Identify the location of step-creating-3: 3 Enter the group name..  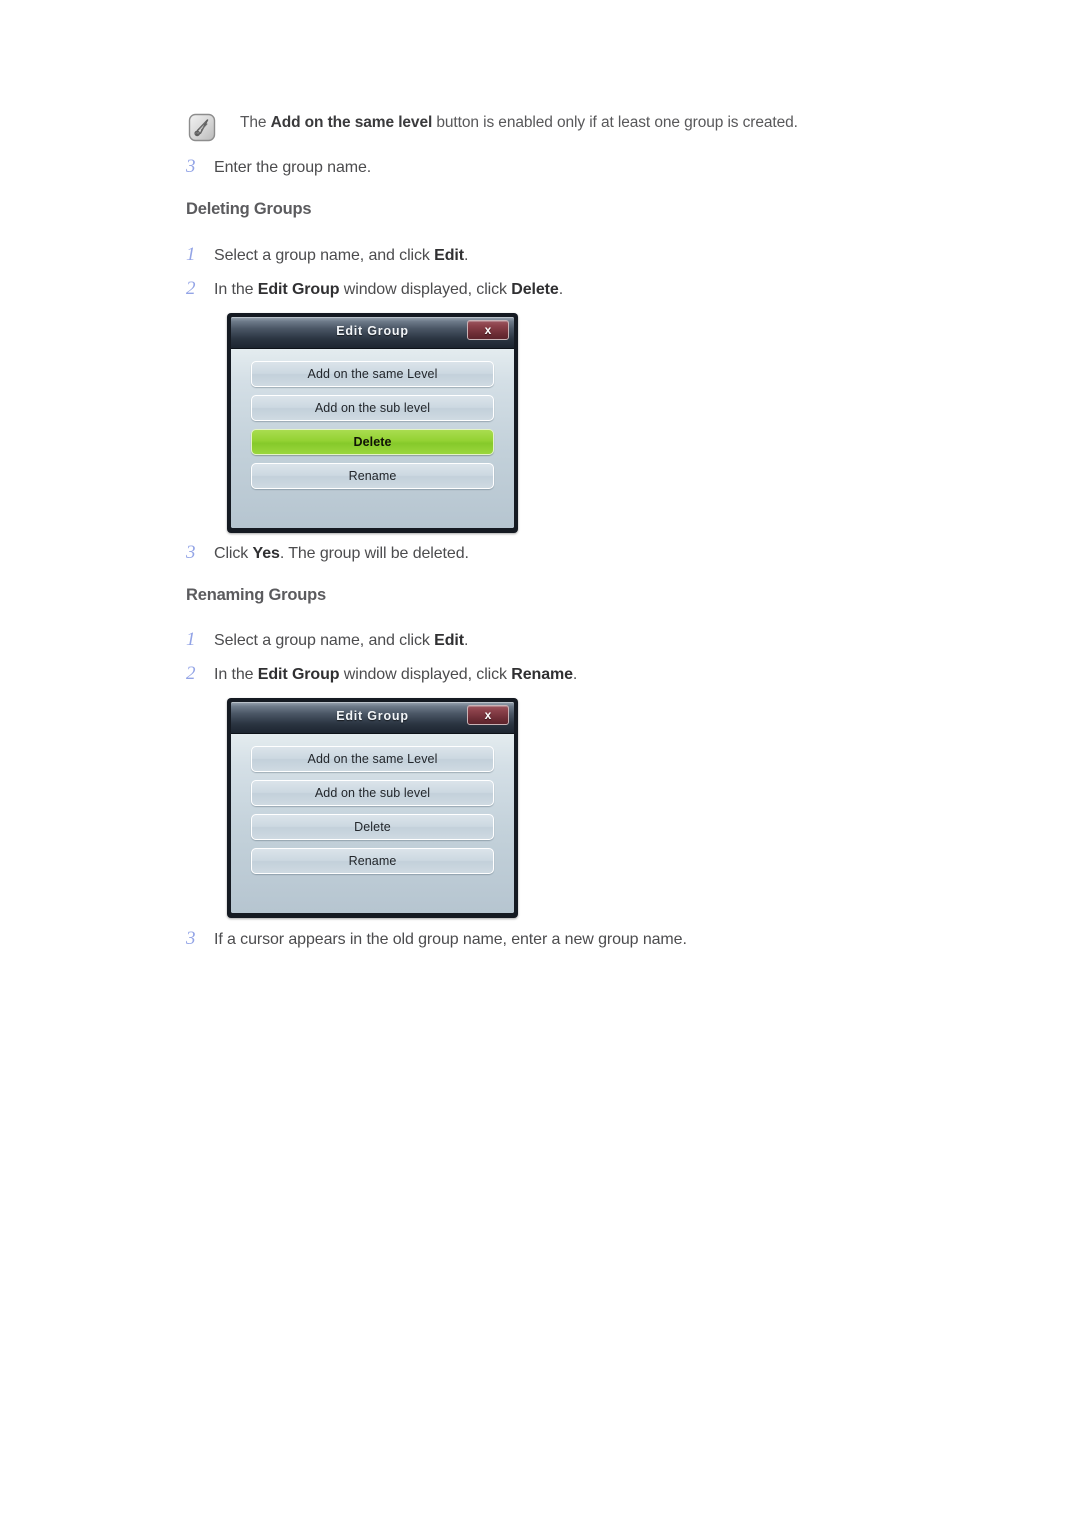
(278, 167).